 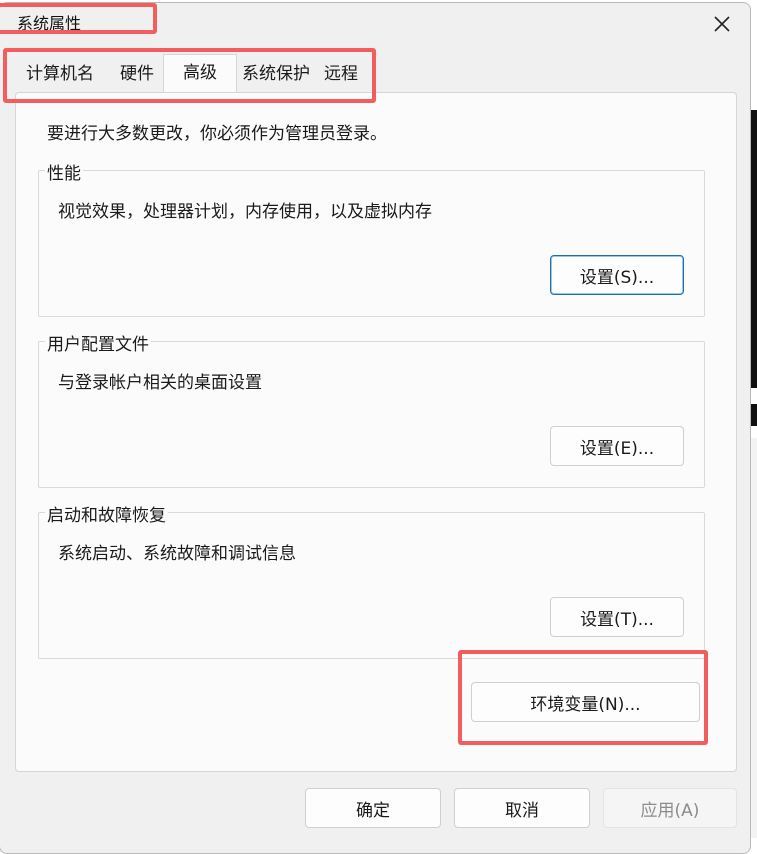 I want to click on apply-button: 应用(A), so click(x=670, y=808).